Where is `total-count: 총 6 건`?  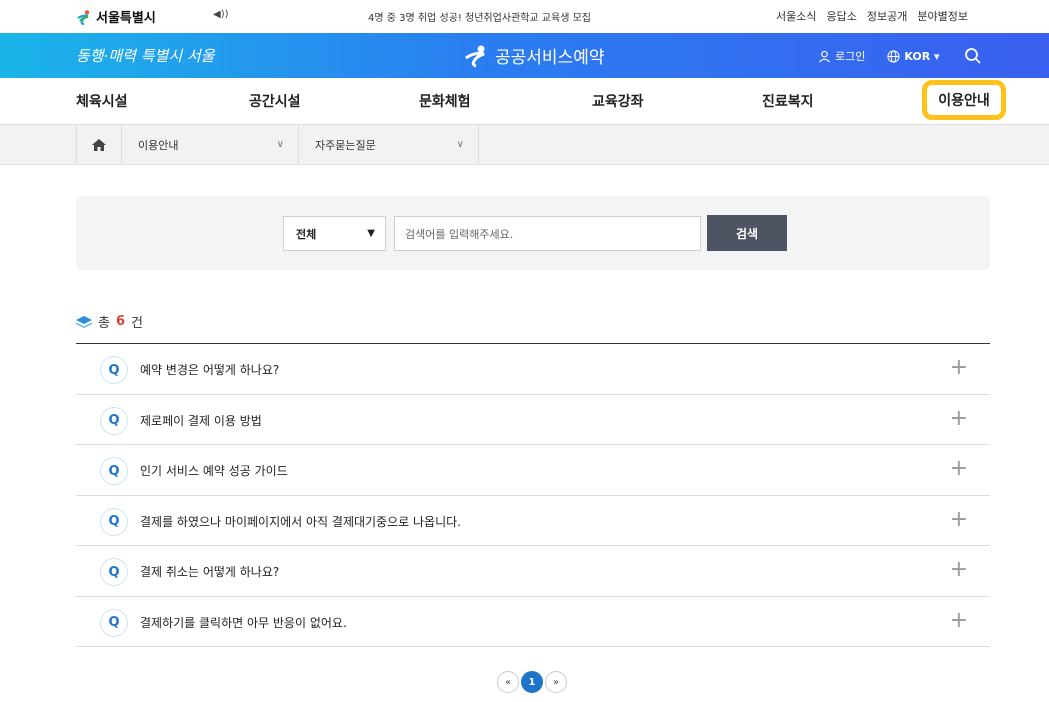
total-count: 총 6 건 is located at coordinates (109, 321).